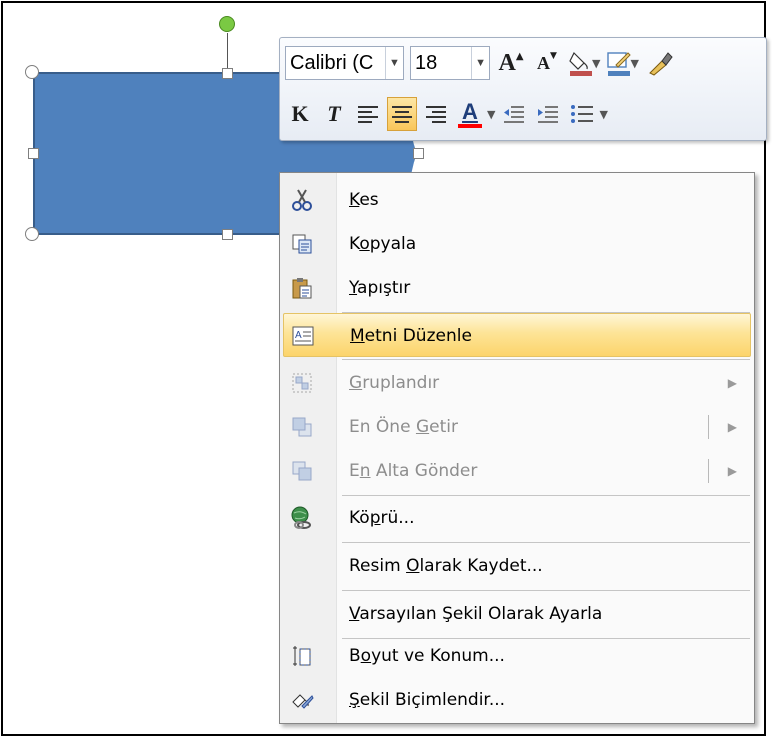 This screenshot has height=737, width=772. What do you see at coordinates (227, 73) in the screenshot?
I see `resize-handle-top` at bounding box center [227, 73].